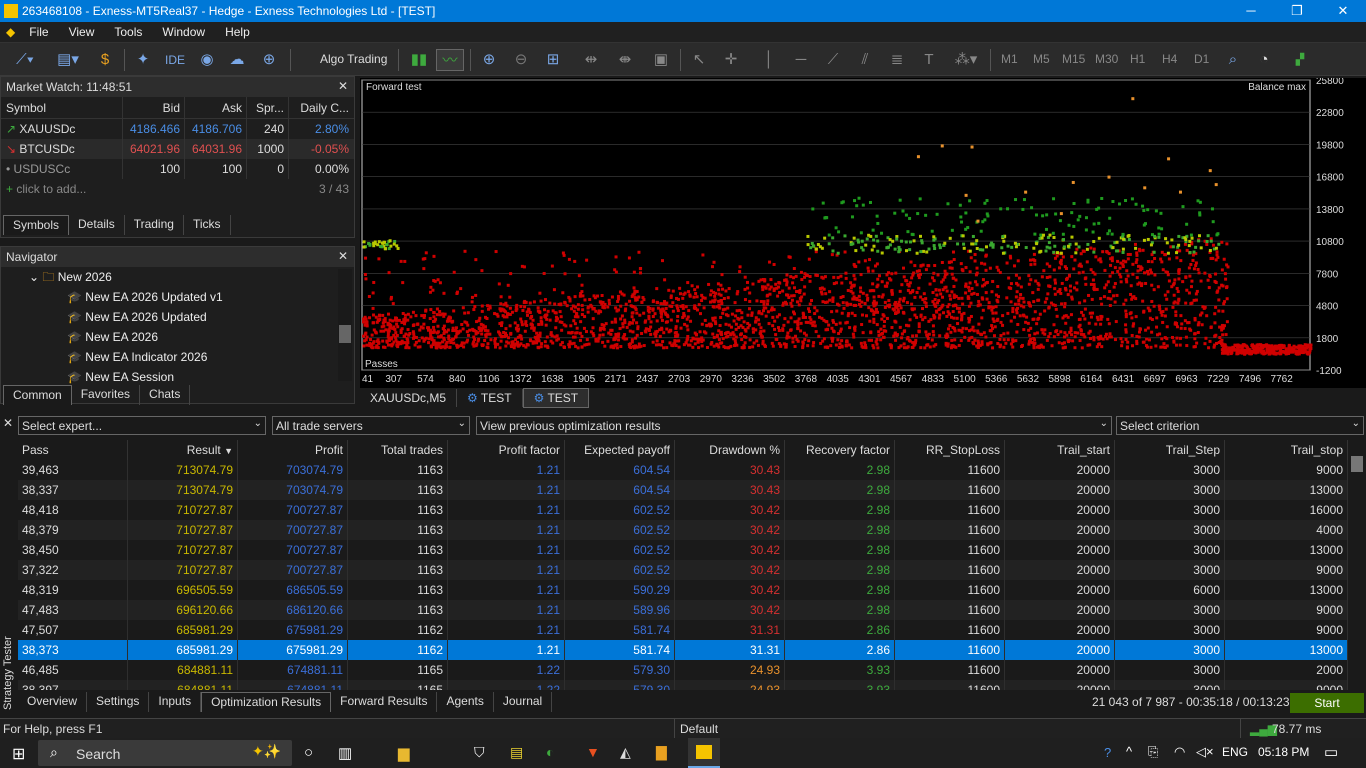 The width and height of the screenshot is (1366, 768). Describe the element at coordinates (699, 60) in the screenshot. I see `cursor-icon: ↖` at that location.